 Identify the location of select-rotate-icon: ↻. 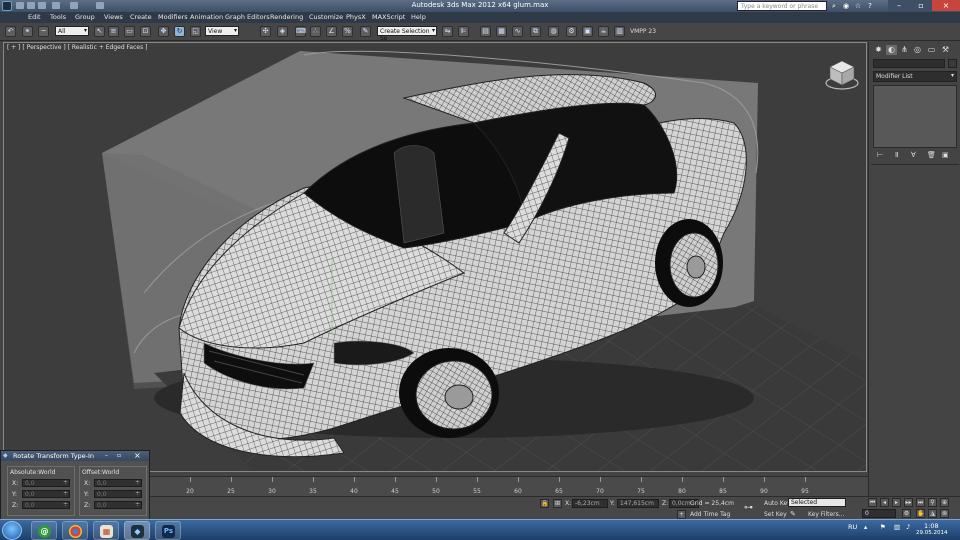
(179, 31).